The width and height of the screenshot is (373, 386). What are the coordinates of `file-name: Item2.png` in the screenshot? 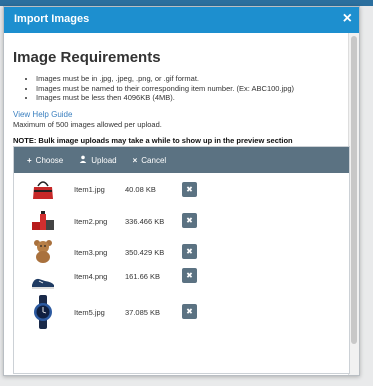 It's located at (91, 221).